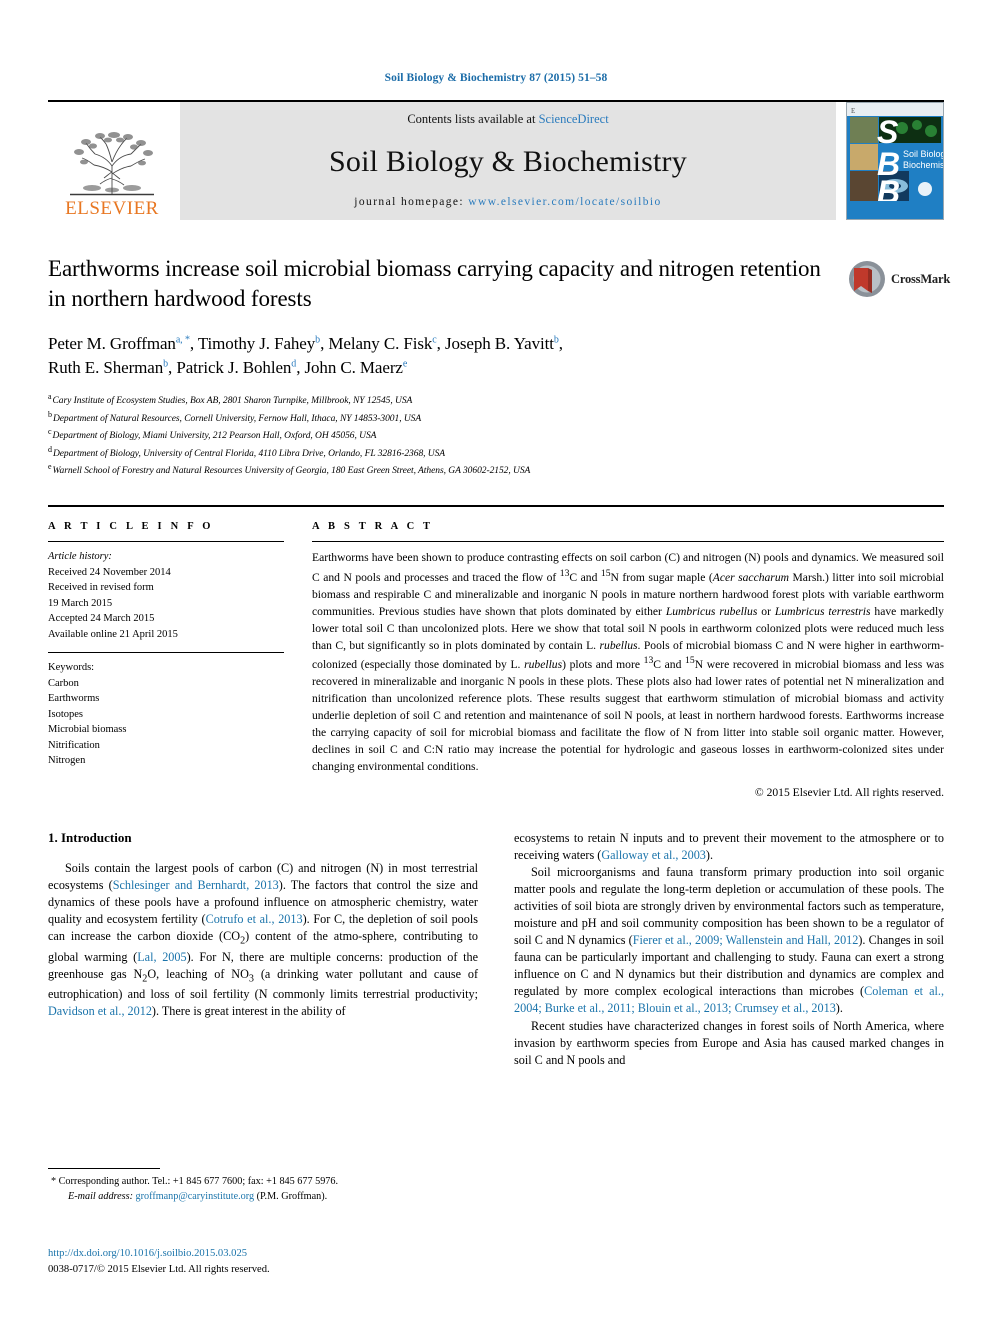 This screenshot has height=1323, width=992. What do you see at coordinates (585, 577) in the screenshot?
I see `abstract-text: C and` at bounding box center [585, 577].